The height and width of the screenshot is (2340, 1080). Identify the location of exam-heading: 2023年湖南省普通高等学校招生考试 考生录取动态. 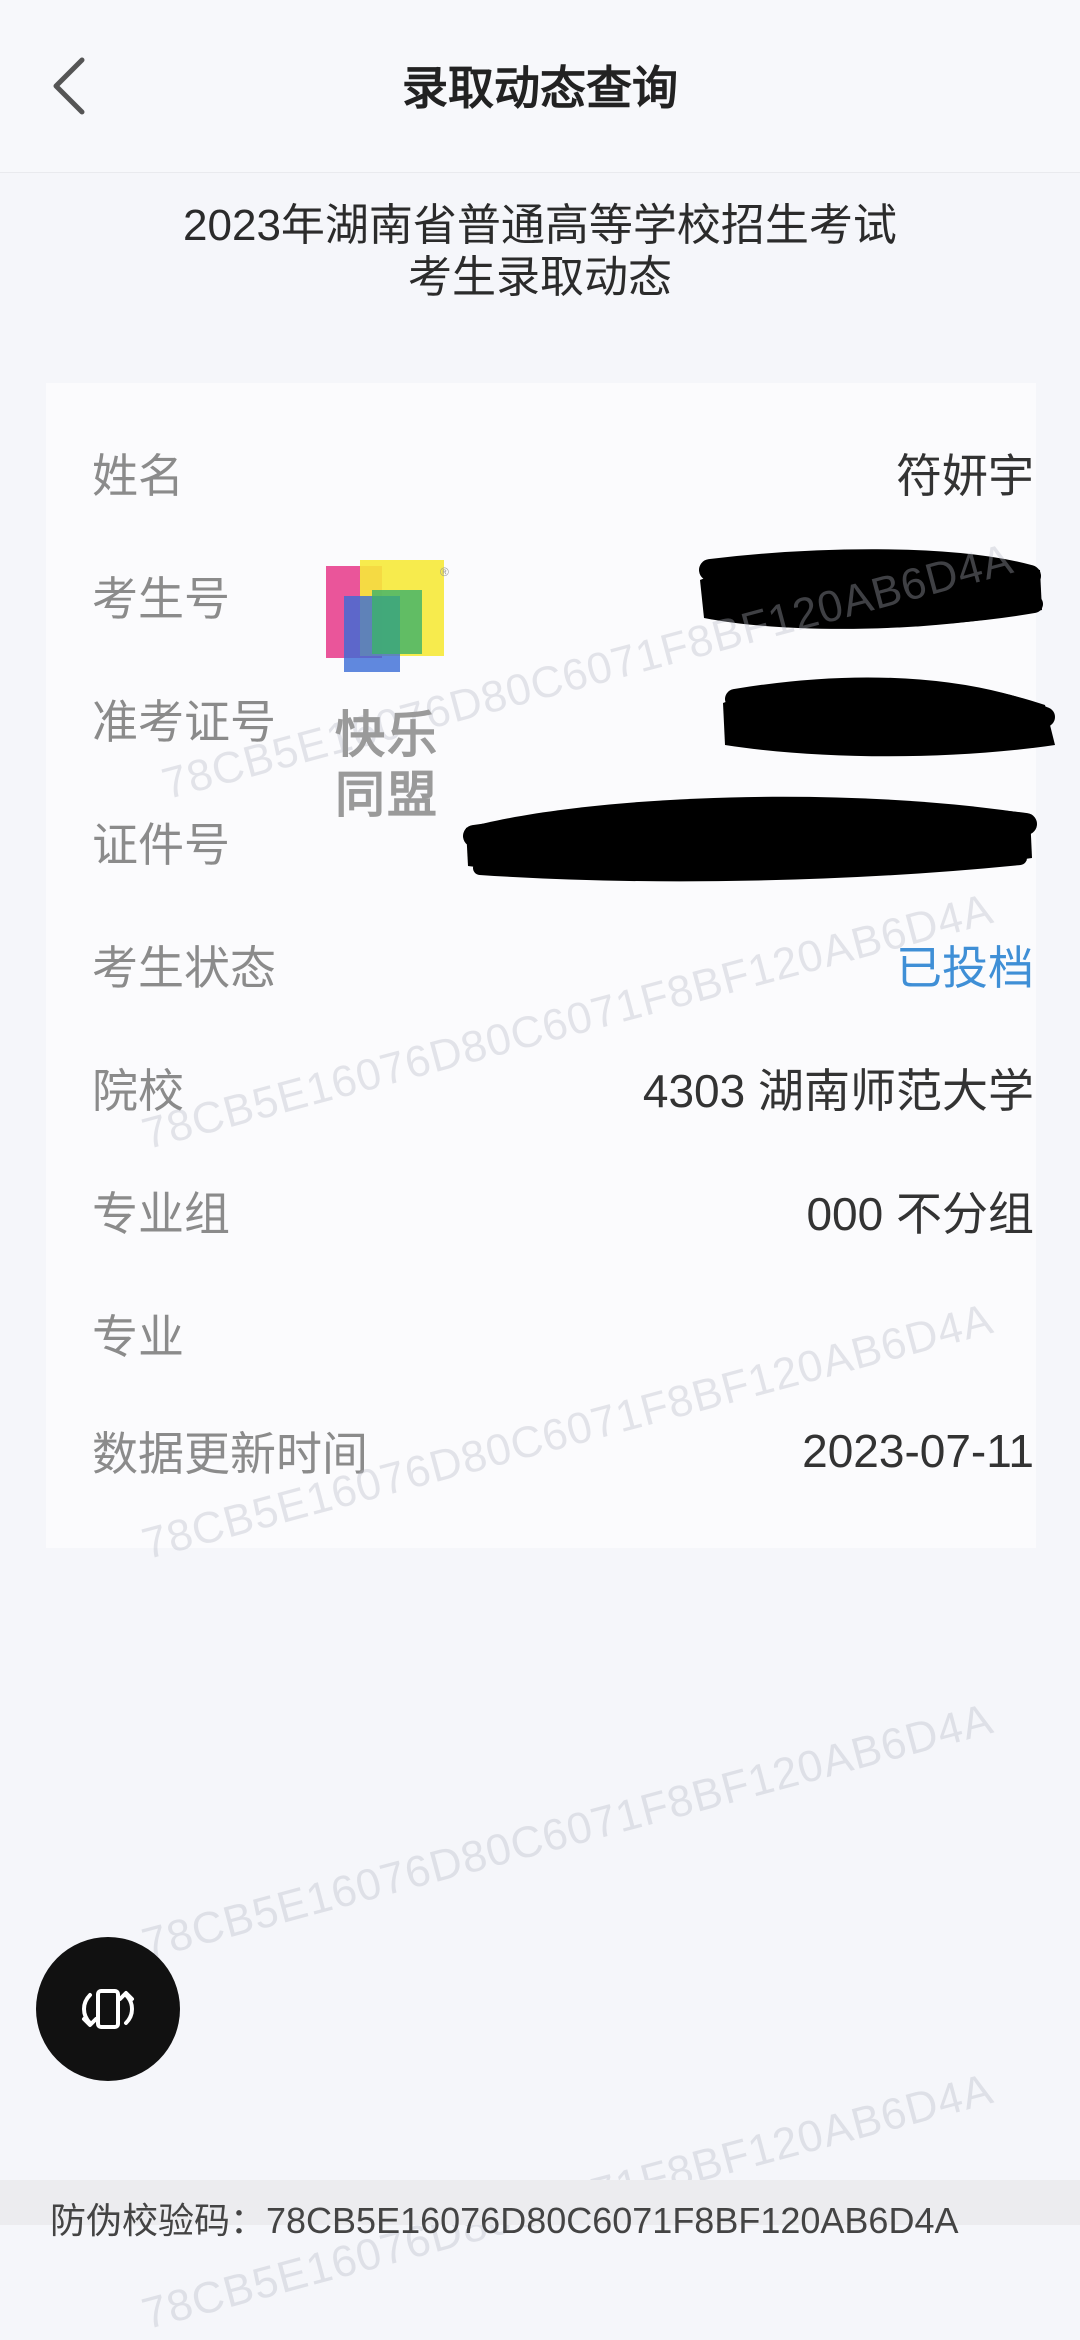
(540, 252).